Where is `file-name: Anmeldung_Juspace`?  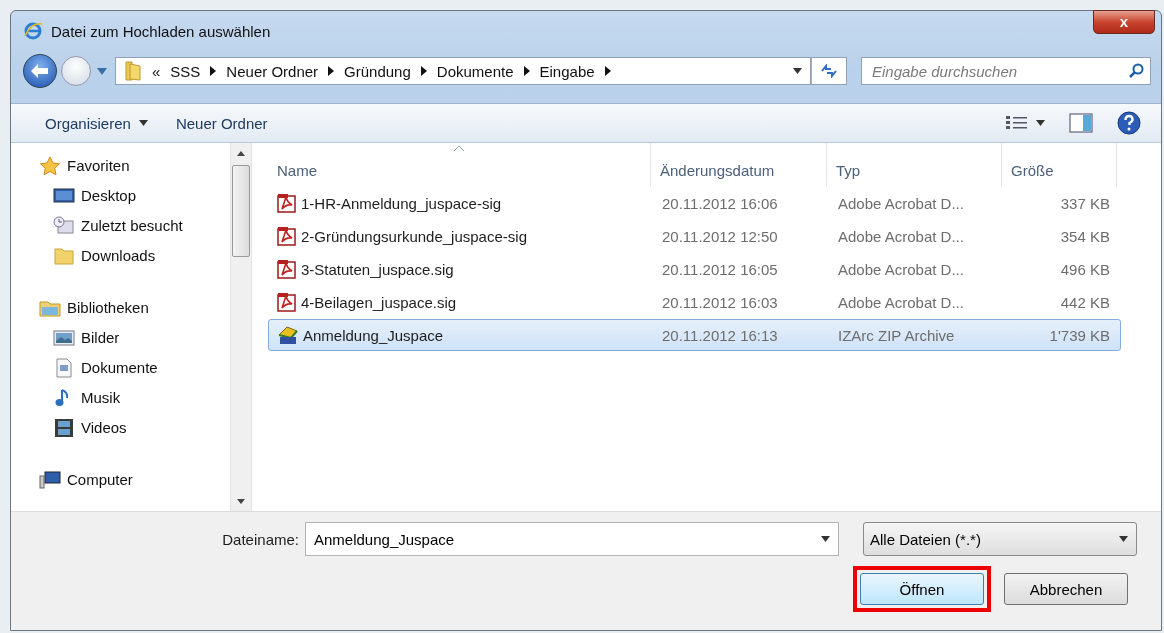 file-name: Anmeldung_Juspace is located at coordinates (373, 335).